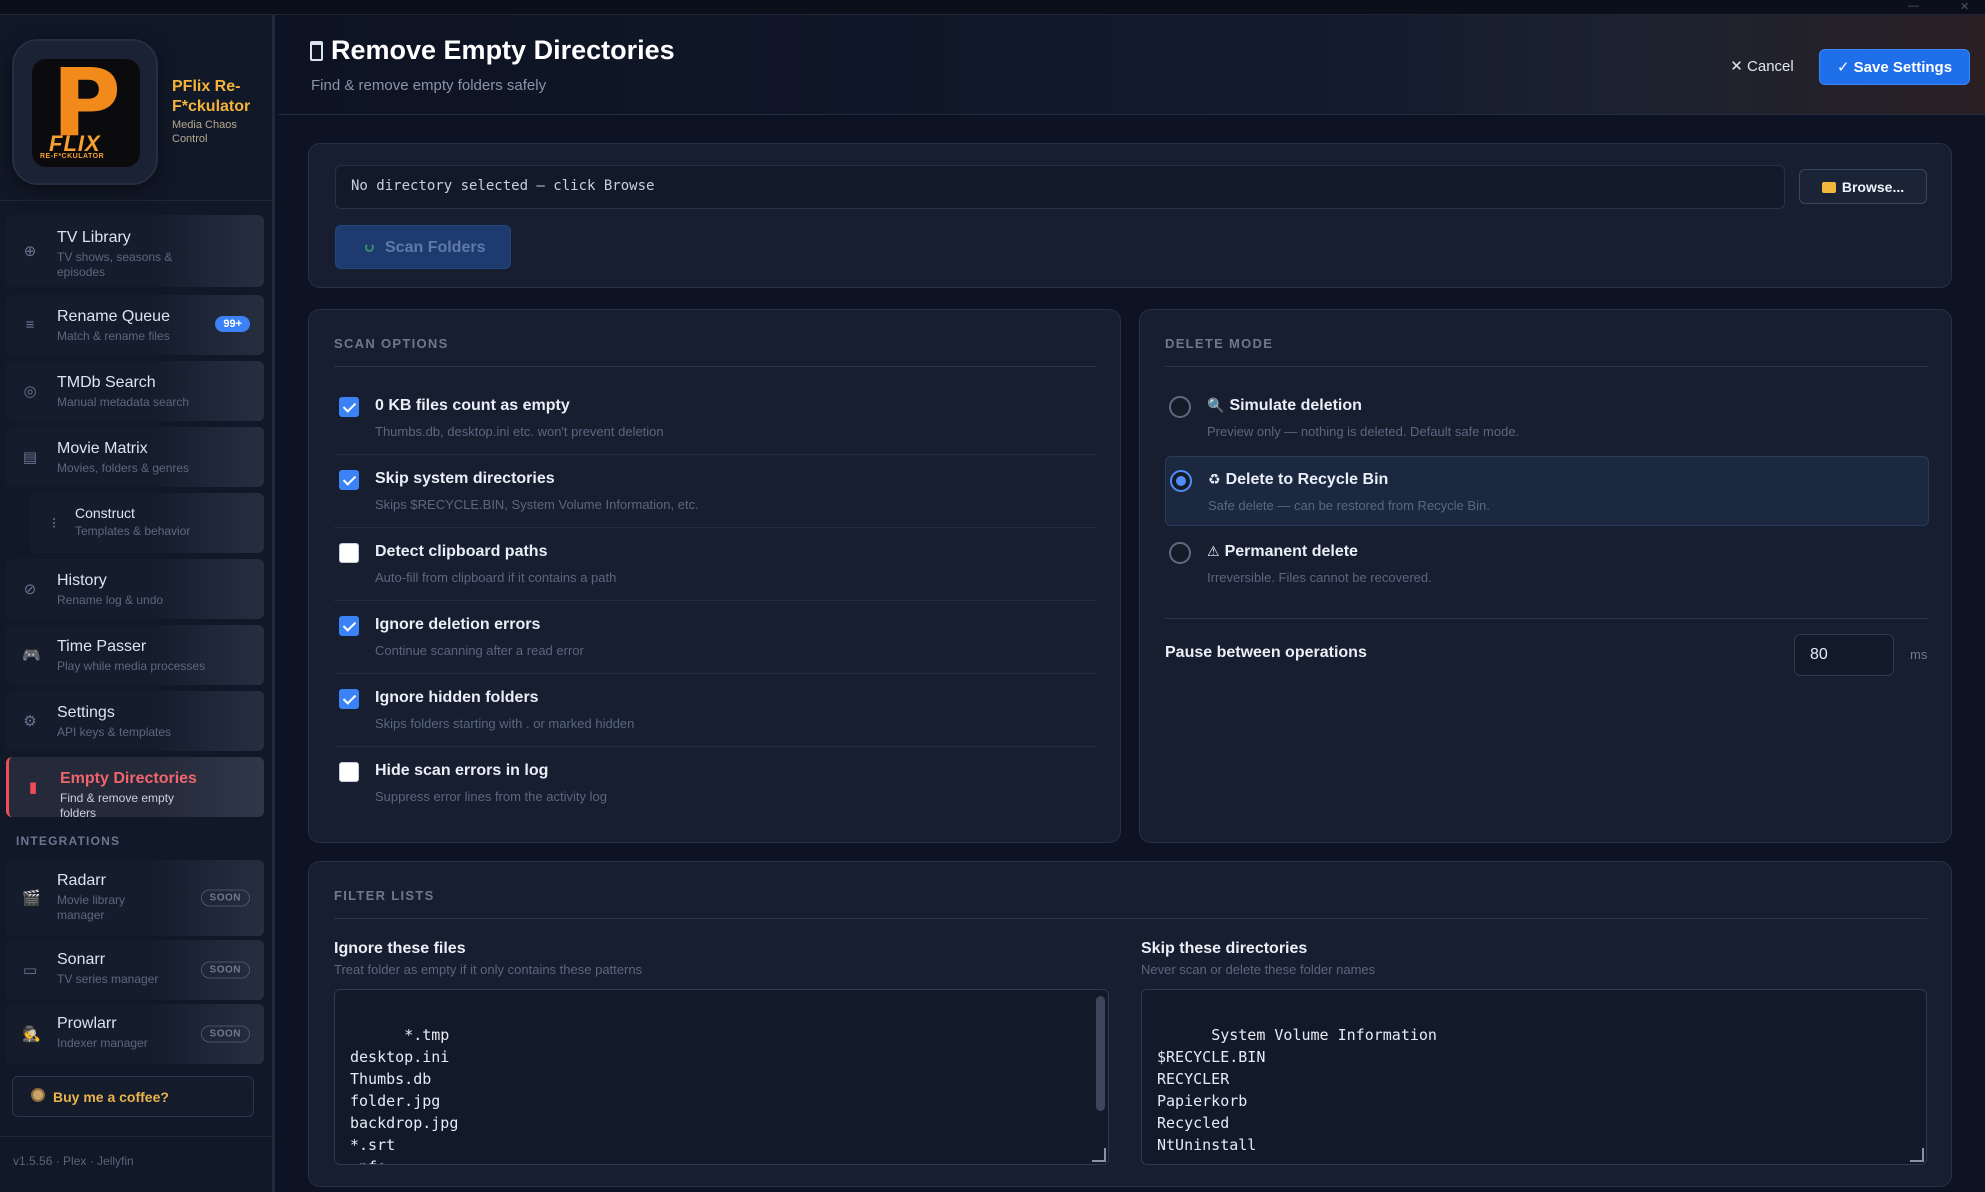  I want to click on pause-unit: ms, so click(1919, 654).